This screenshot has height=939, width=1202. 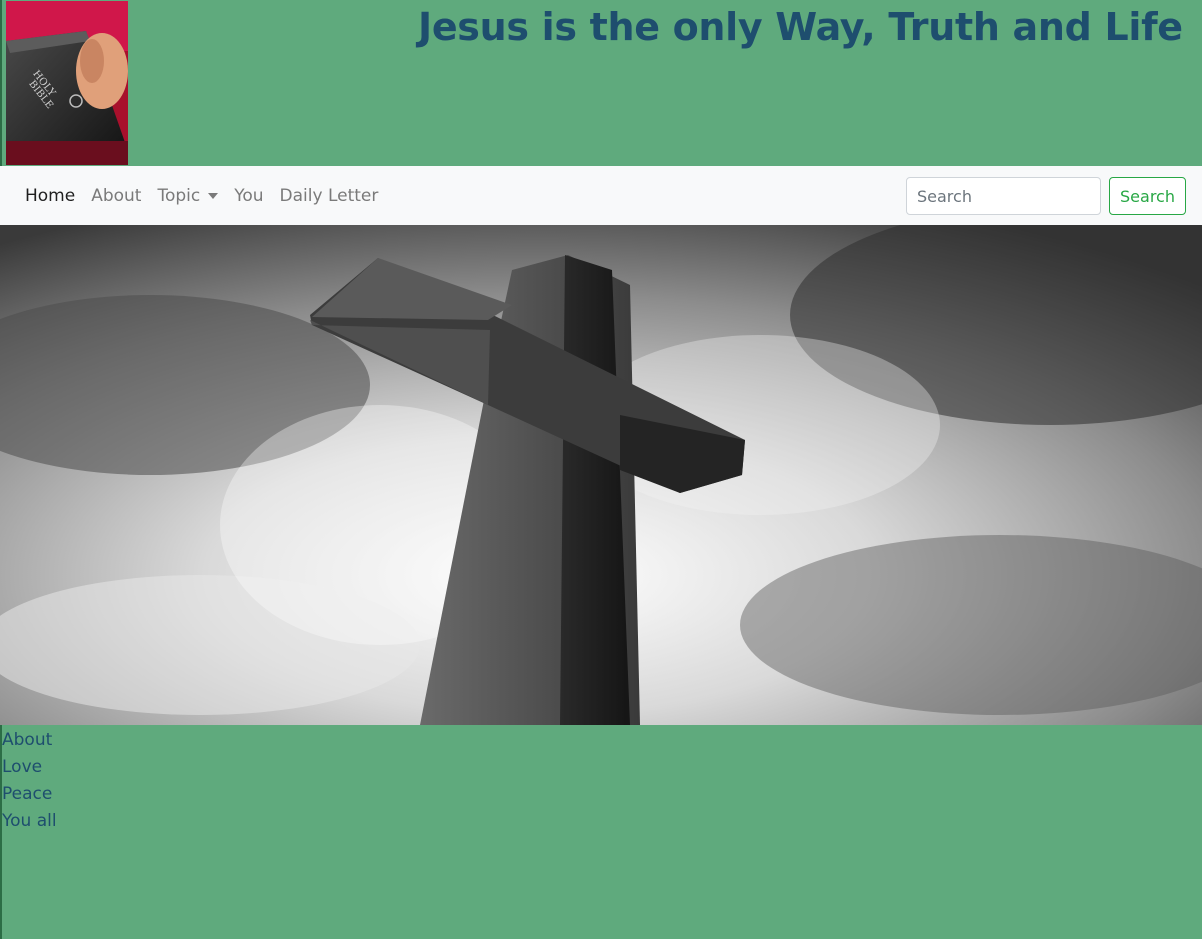 I want to click on nav-topic-label: Topic, so click(x=179, y=195).